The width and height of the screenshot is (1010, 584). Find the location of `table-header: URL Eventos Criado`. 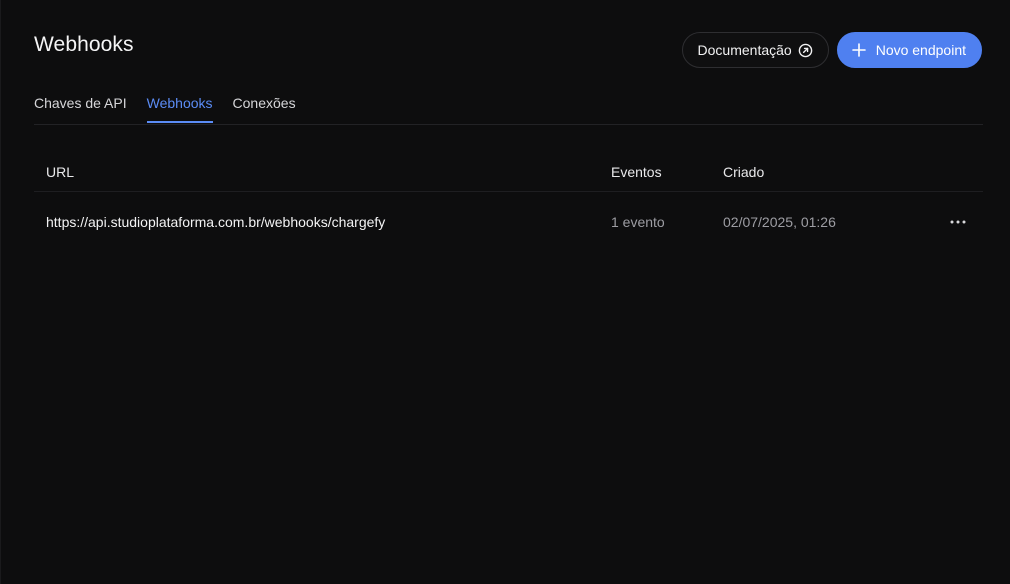

table-header: URL Eventos Criado is located at coordinates (508, 172).